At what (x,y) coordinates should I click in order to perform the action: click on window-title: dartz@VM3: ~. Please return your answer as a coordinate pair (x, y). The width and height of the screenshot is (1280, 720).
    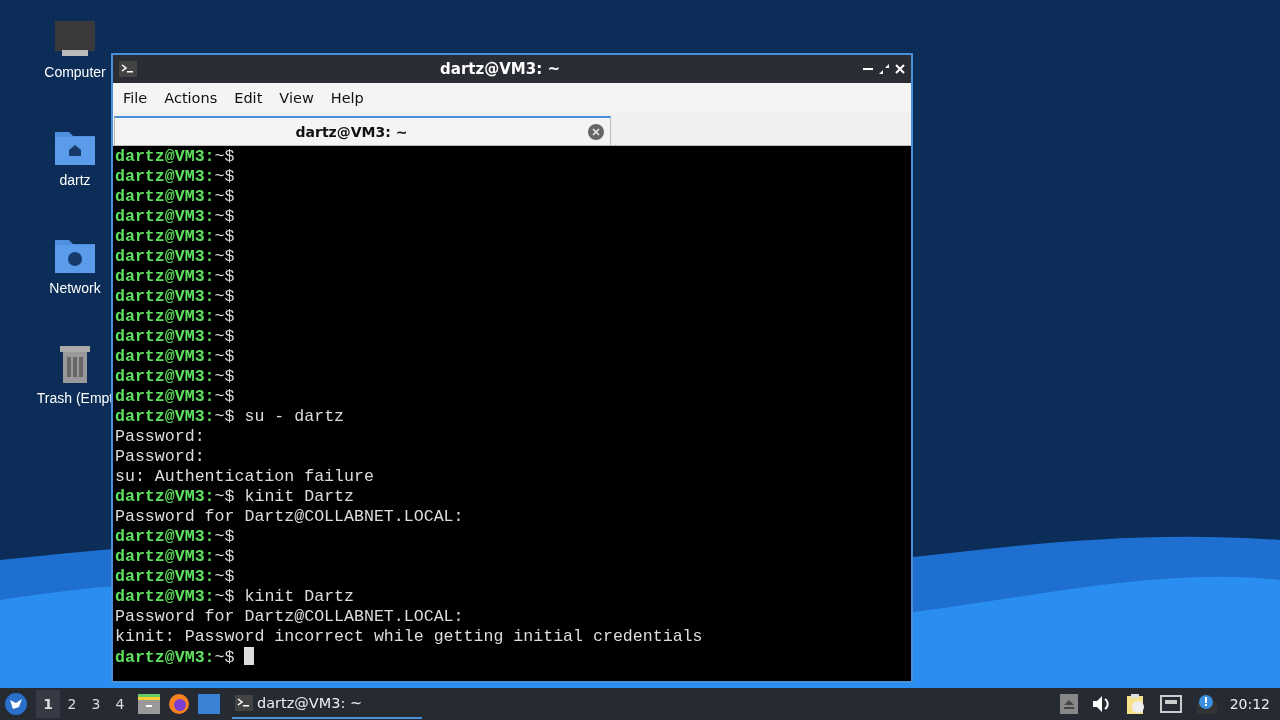
    Looking at the image, I should click on (500, 69).